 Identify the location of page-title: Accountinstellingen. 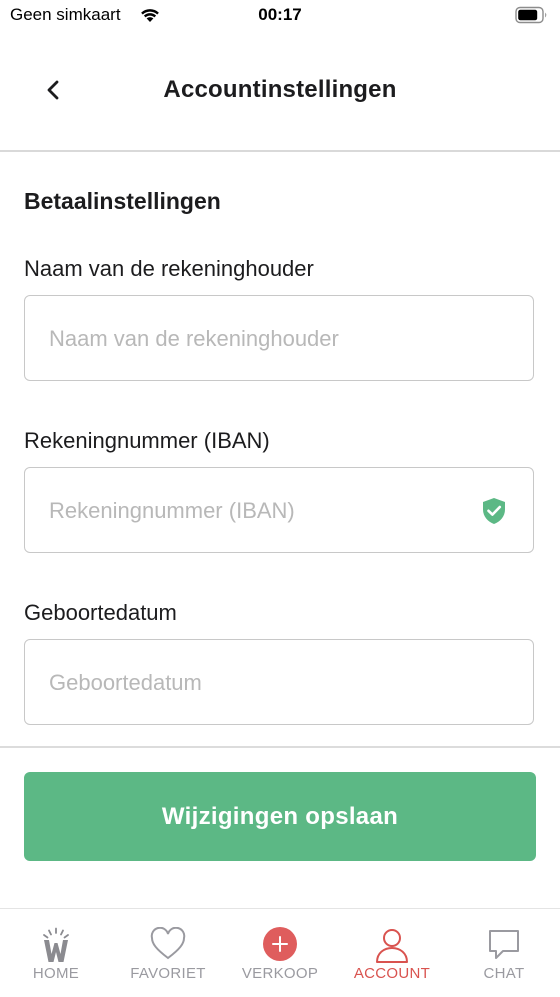
(280, 89).